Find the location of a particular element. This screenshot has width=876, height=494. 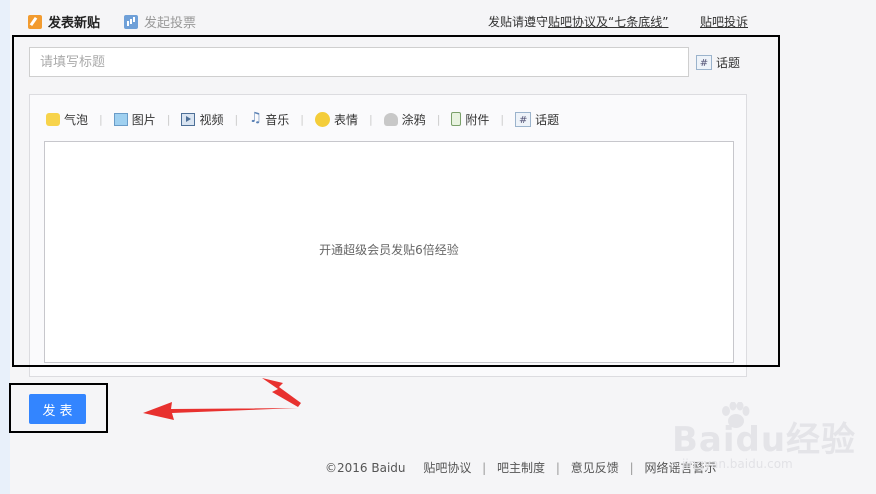

tab-new-post: 发表新贴 is located at coordinates (64, 21).